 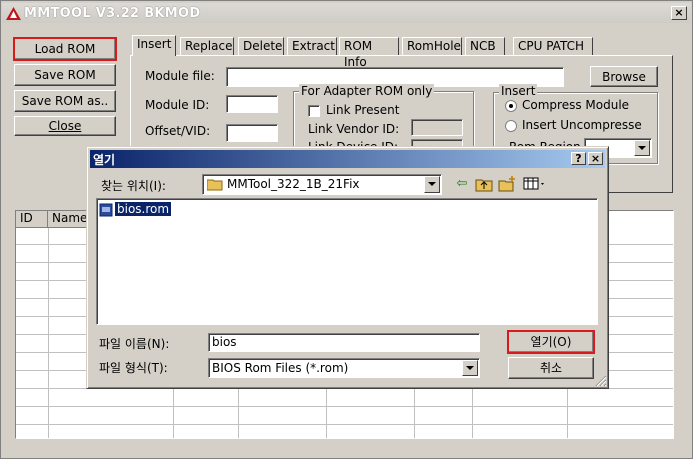 What do you see at coordinates (576, 105) in the screenshot?
I see `compress-module-label: Compress Module` at bounding box center [576, 105].